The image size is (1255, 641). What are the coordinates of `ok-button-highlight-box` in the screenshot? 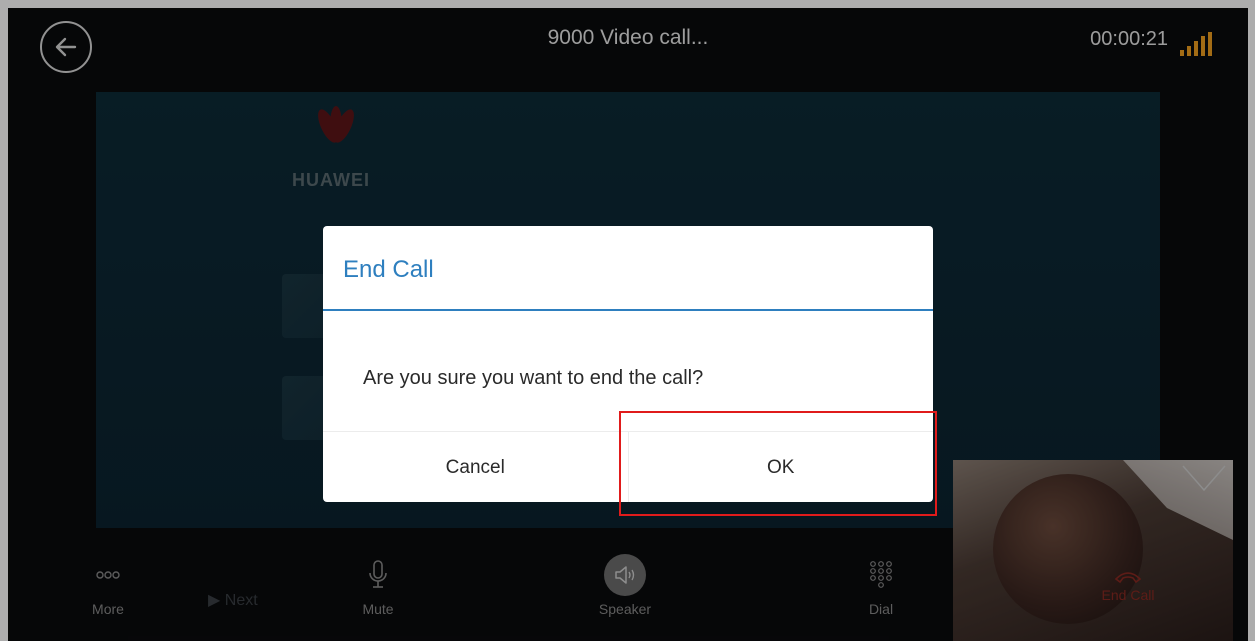 It's located at (778, 463).